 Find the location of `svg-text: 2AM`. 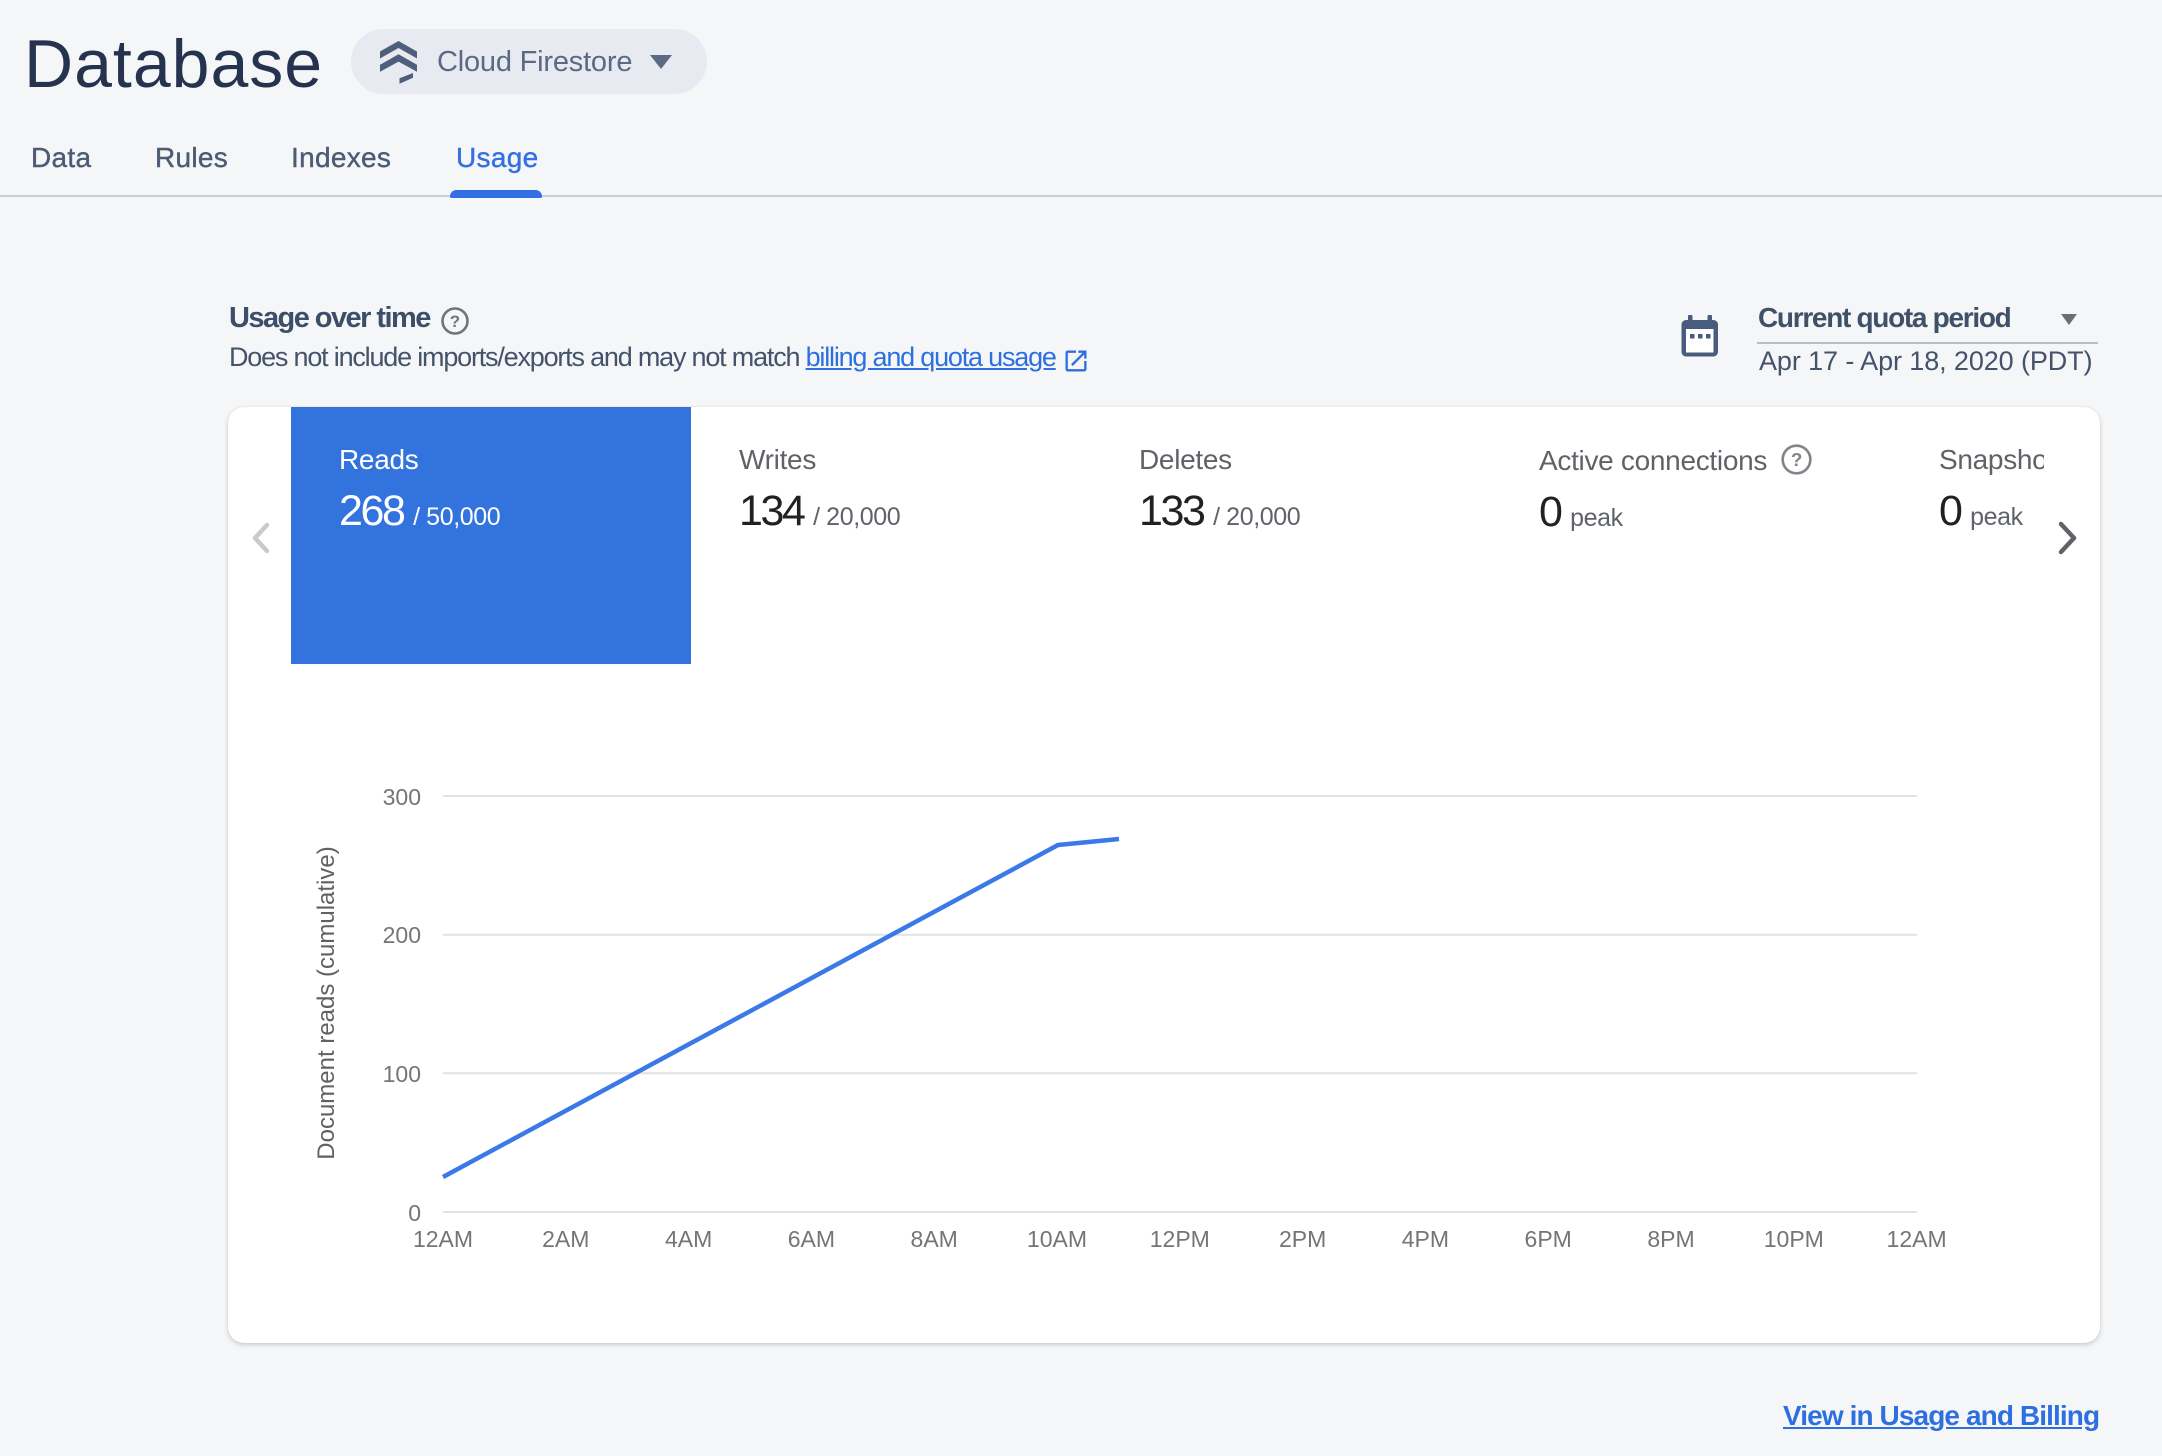

svg-text: 2AM is located at coordinates (565, 1239).